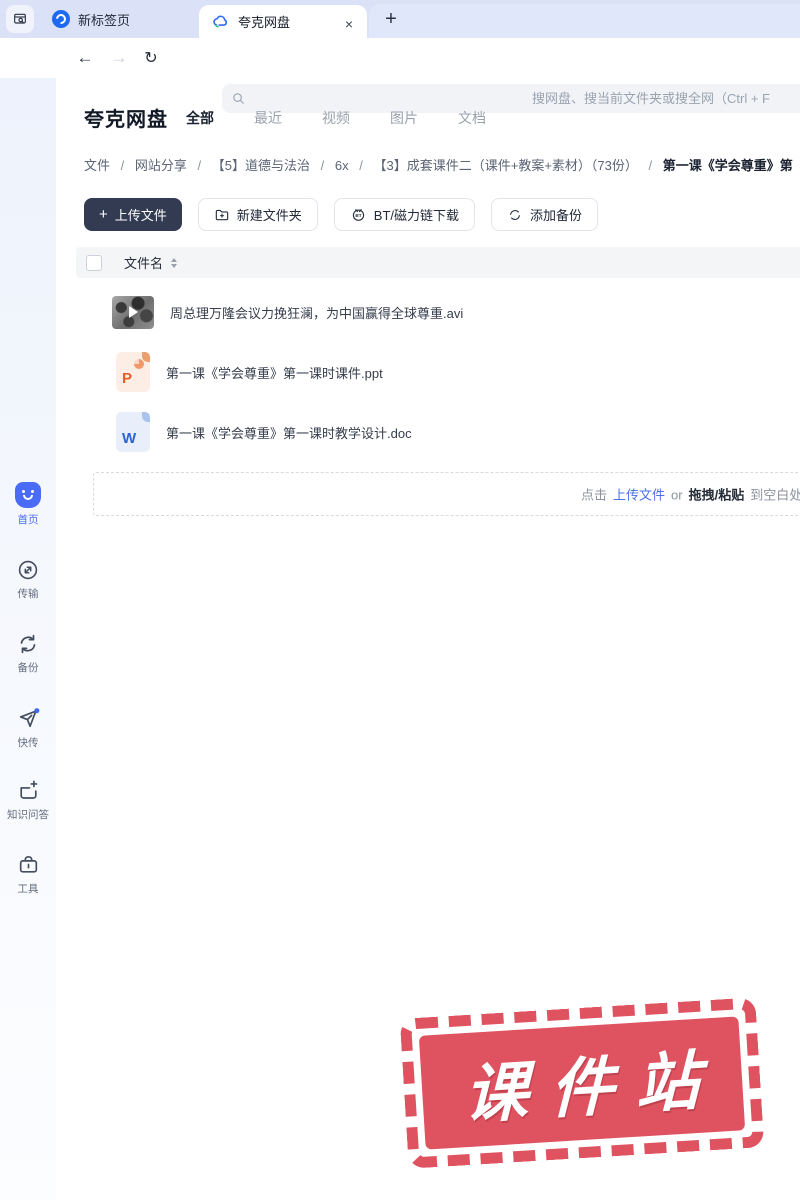  I want to click on sidebar: 首页 传输 备份 快传 知识问答 工具, so click(28, 639).